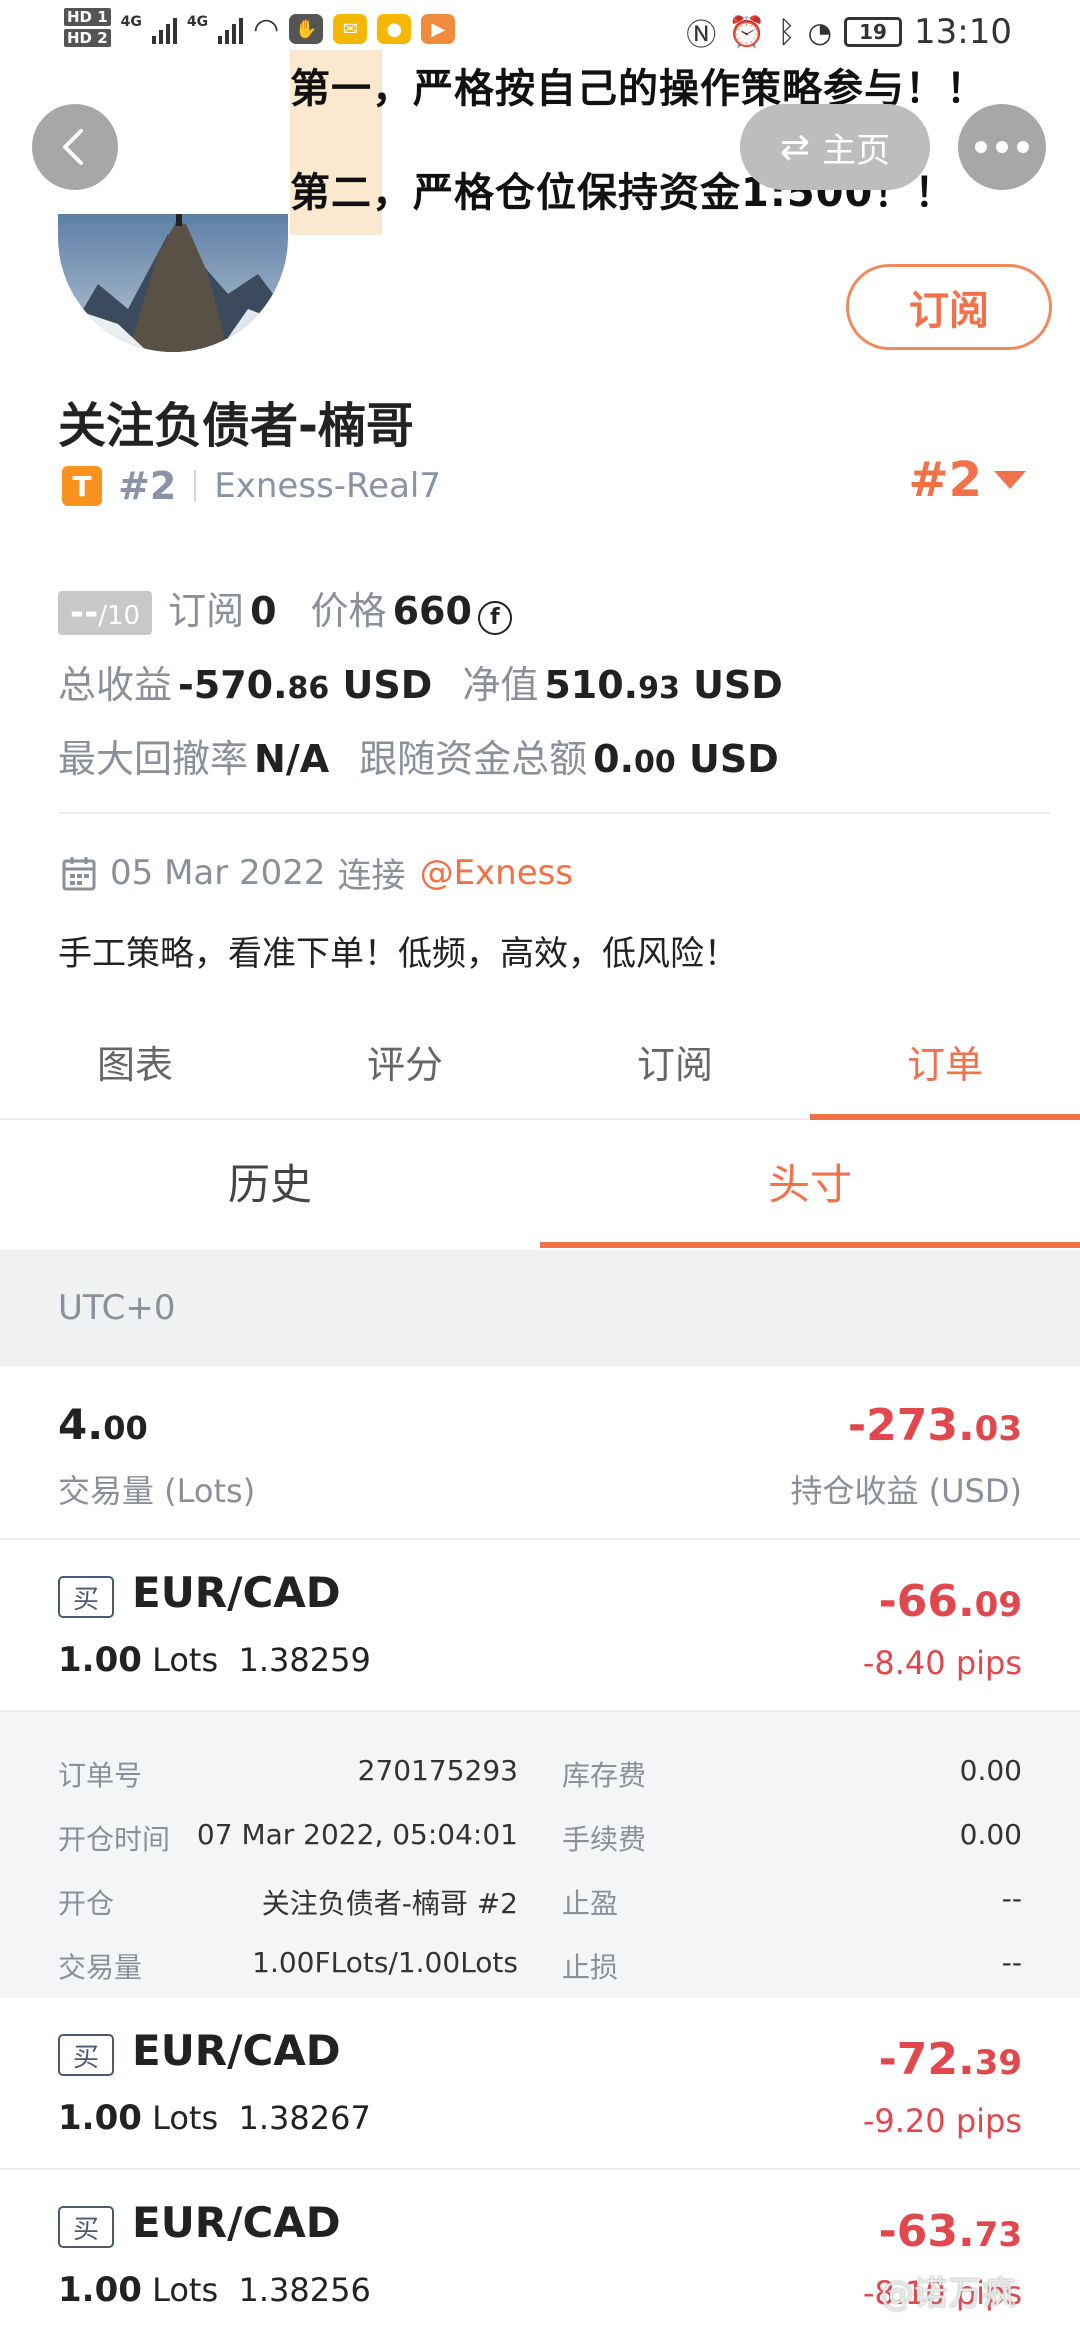 The image size is (1080, 2340). I want to click on tab-subscribe: 订阅, so click(675, 1064).